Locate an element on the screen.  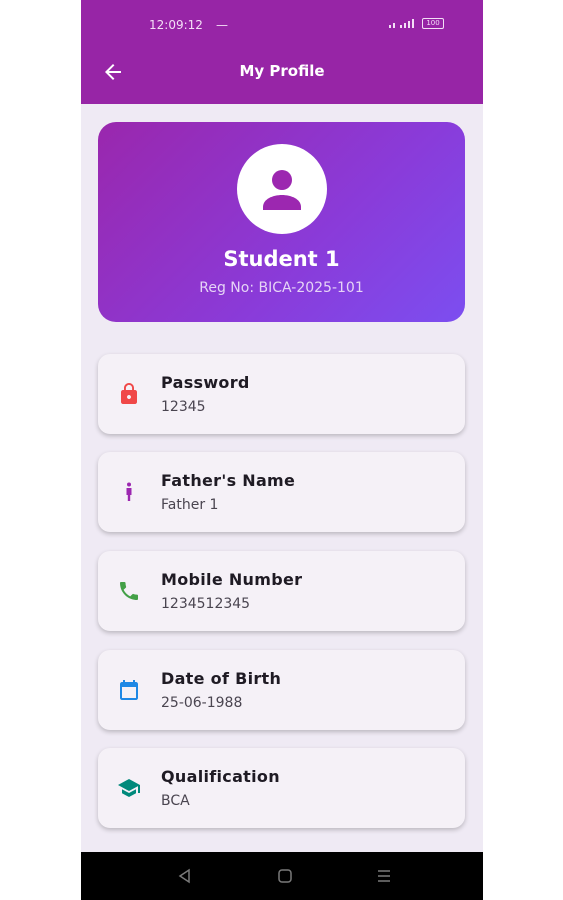
student-name: Student 1 is located at coordinates (281, 259).